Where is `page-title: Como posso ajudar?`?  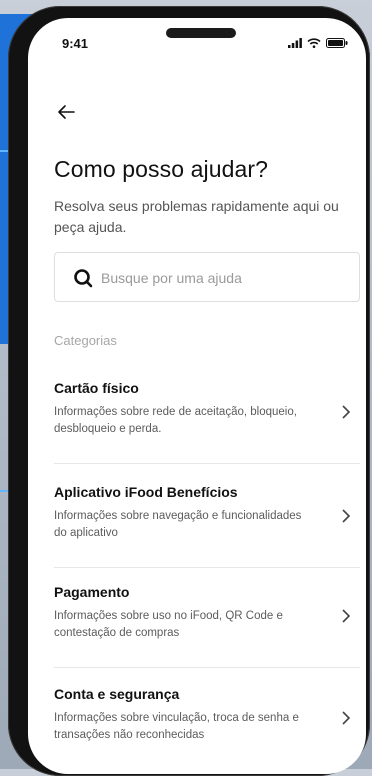 page-title: Como posso ajudar? is located at coordinates (161, 169).